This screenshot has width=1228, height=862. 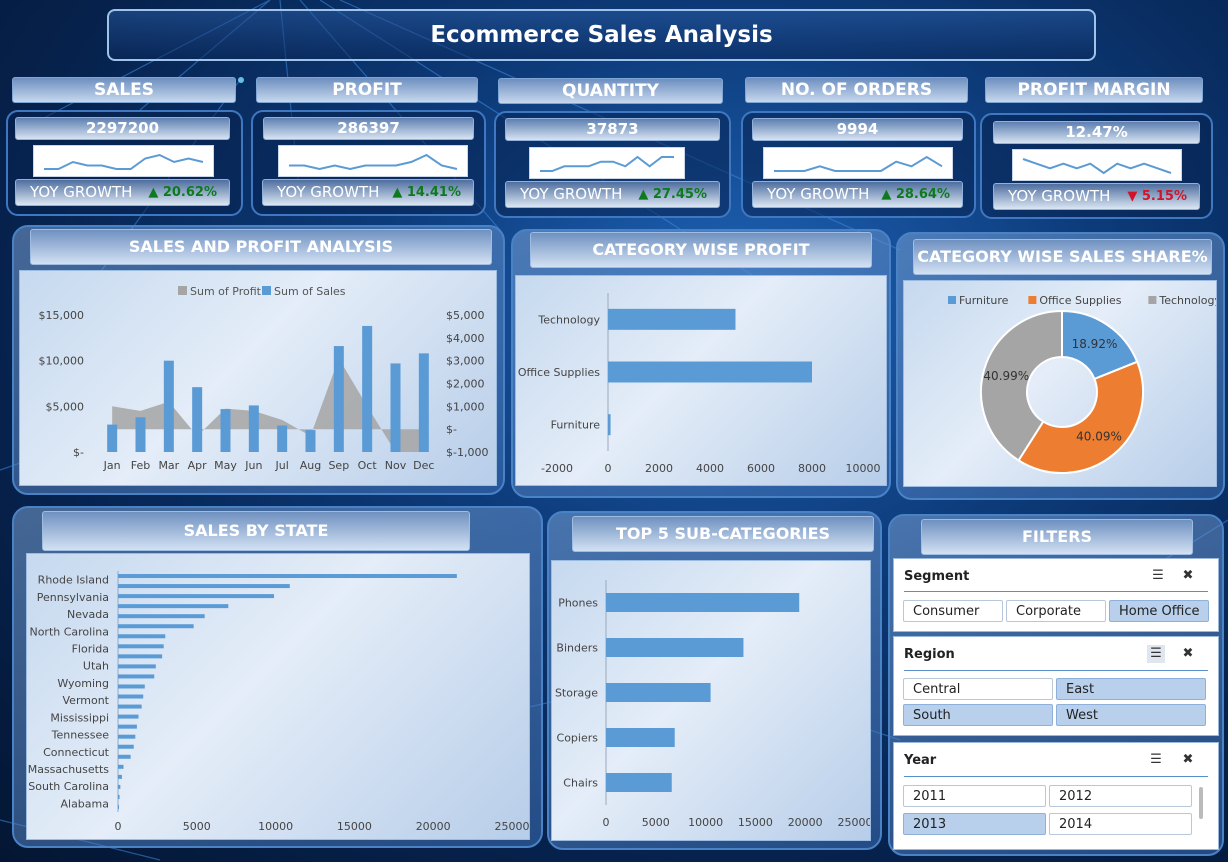 I want to click on state-label: Nevada, so click(x=88, y=614).